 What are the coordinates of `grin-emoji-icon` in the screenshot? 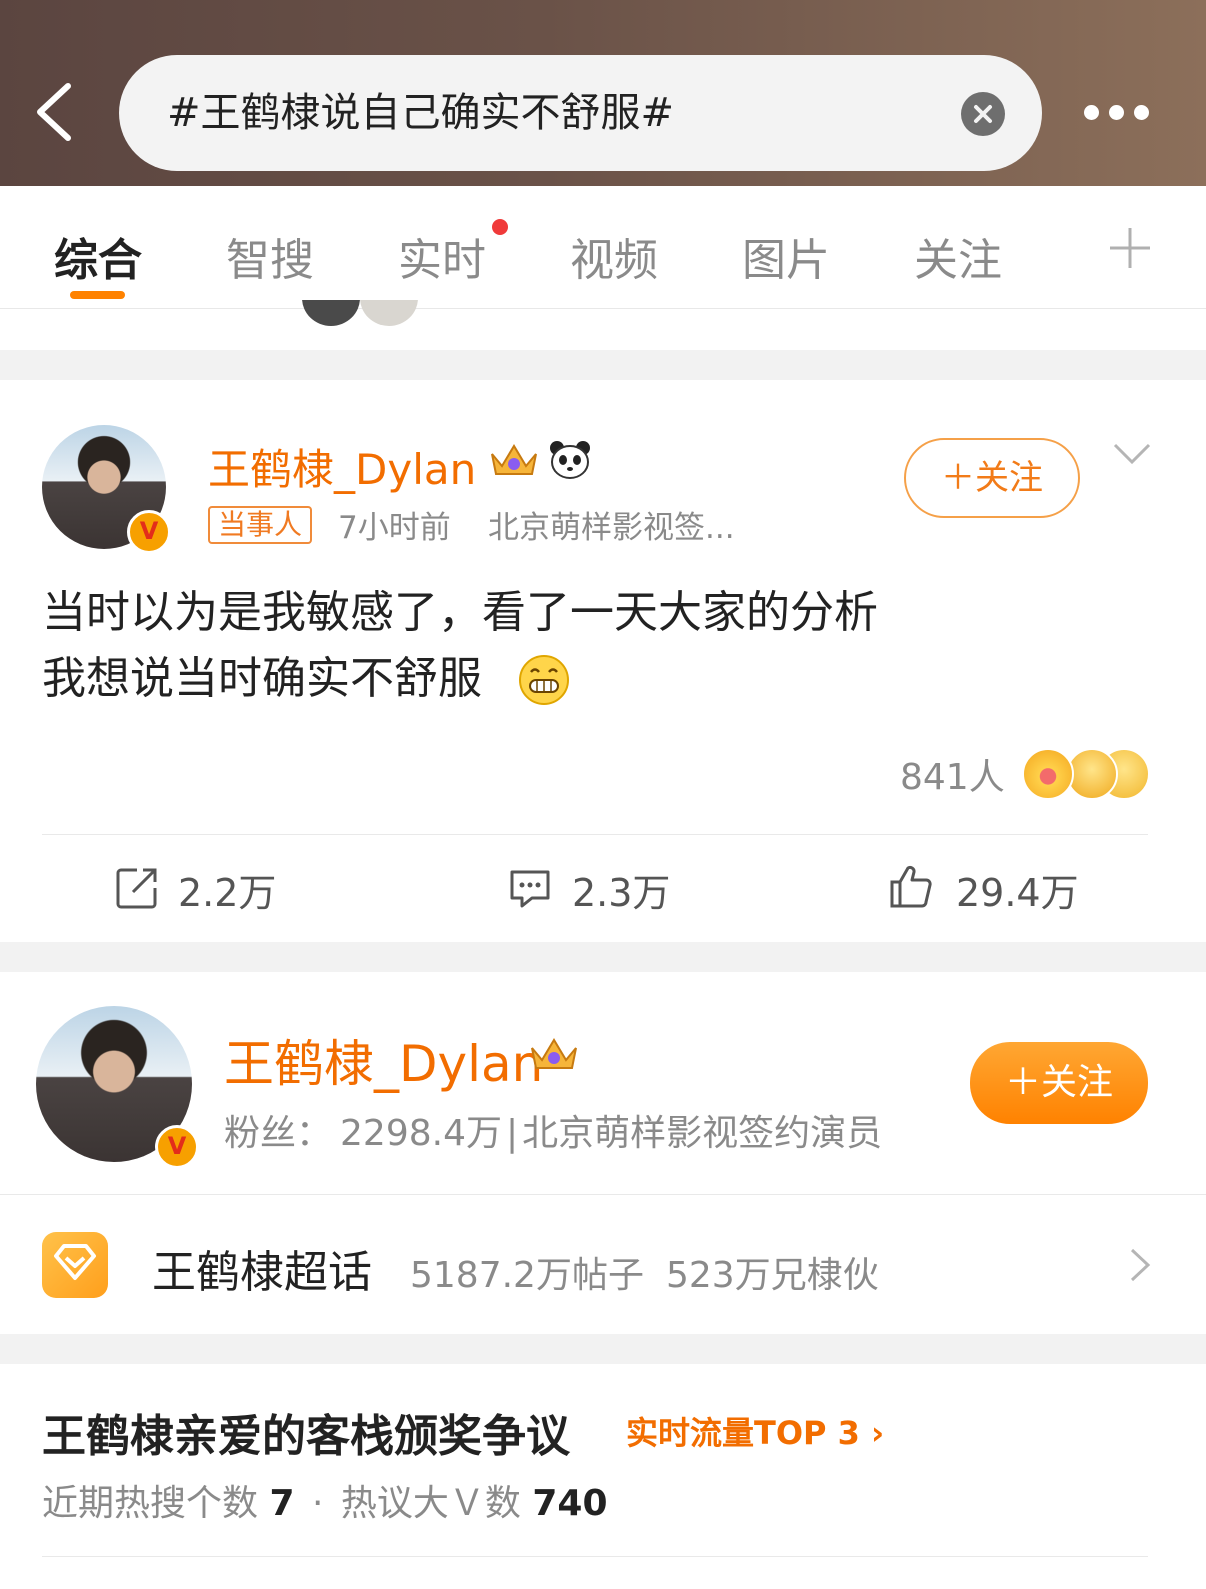 It's located at (544, 680).